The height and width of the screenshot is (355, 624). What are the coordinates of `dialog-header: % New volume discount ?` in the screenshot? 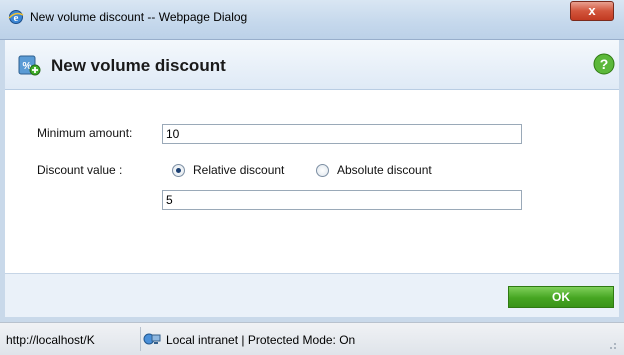 It's located at (312, 65).